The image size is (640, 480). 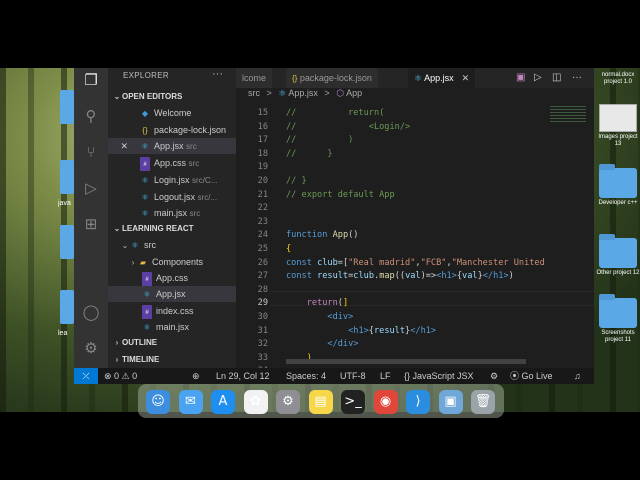 What do you see at coordinates (442, 78) in the screenshot?
I see `tab-app-jsx: ⚛ App.jsx ✕` at bounding box center [442, 78].